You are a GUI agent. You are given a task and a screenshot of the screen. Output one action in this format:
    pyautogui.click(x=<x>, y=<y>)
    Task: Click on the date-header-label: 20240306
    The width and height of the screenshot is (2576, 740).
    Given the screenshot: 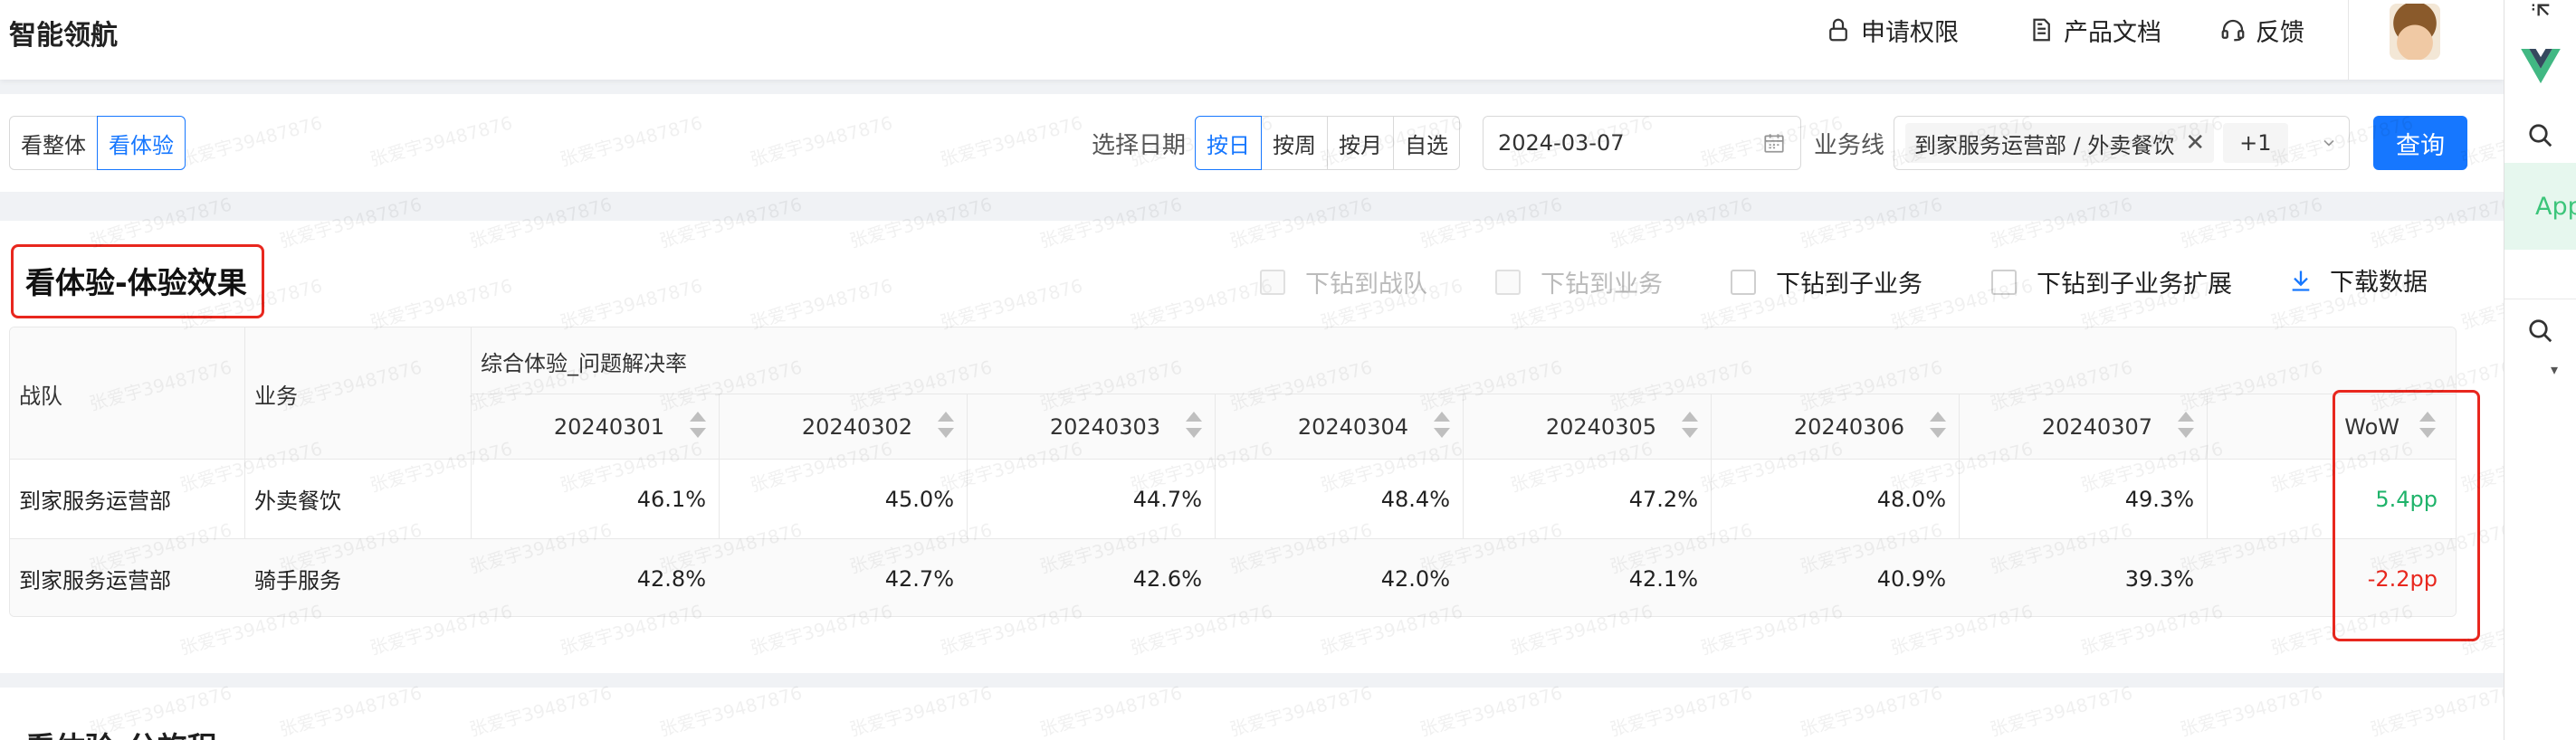 What is the action you would take?
    pyautogui.click(x=1849, y=426)
    